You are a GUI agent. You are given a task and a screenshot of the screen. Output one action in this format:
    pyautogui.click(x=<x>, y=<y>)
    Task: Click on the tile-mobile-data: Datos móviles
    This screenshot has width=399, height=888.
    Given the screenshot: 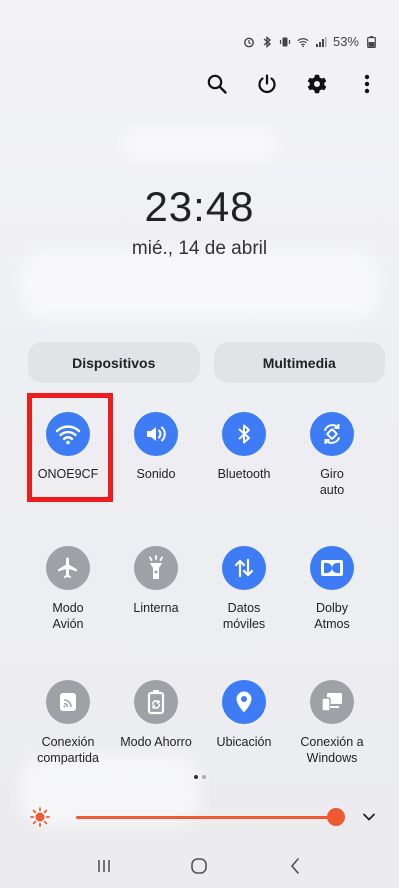 What is the action you would take?
    pyautogui.click(x=244, y=589)
    